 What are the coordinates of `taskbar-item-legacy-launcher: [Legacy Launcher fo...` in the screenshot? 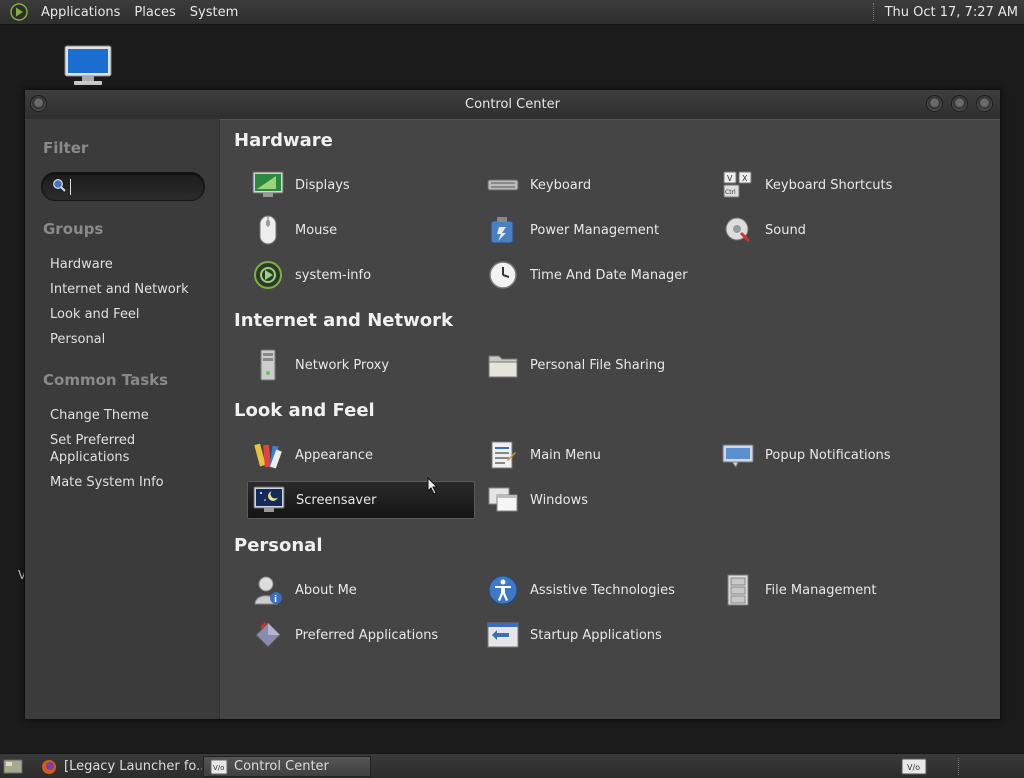 It's located at (118, 766).